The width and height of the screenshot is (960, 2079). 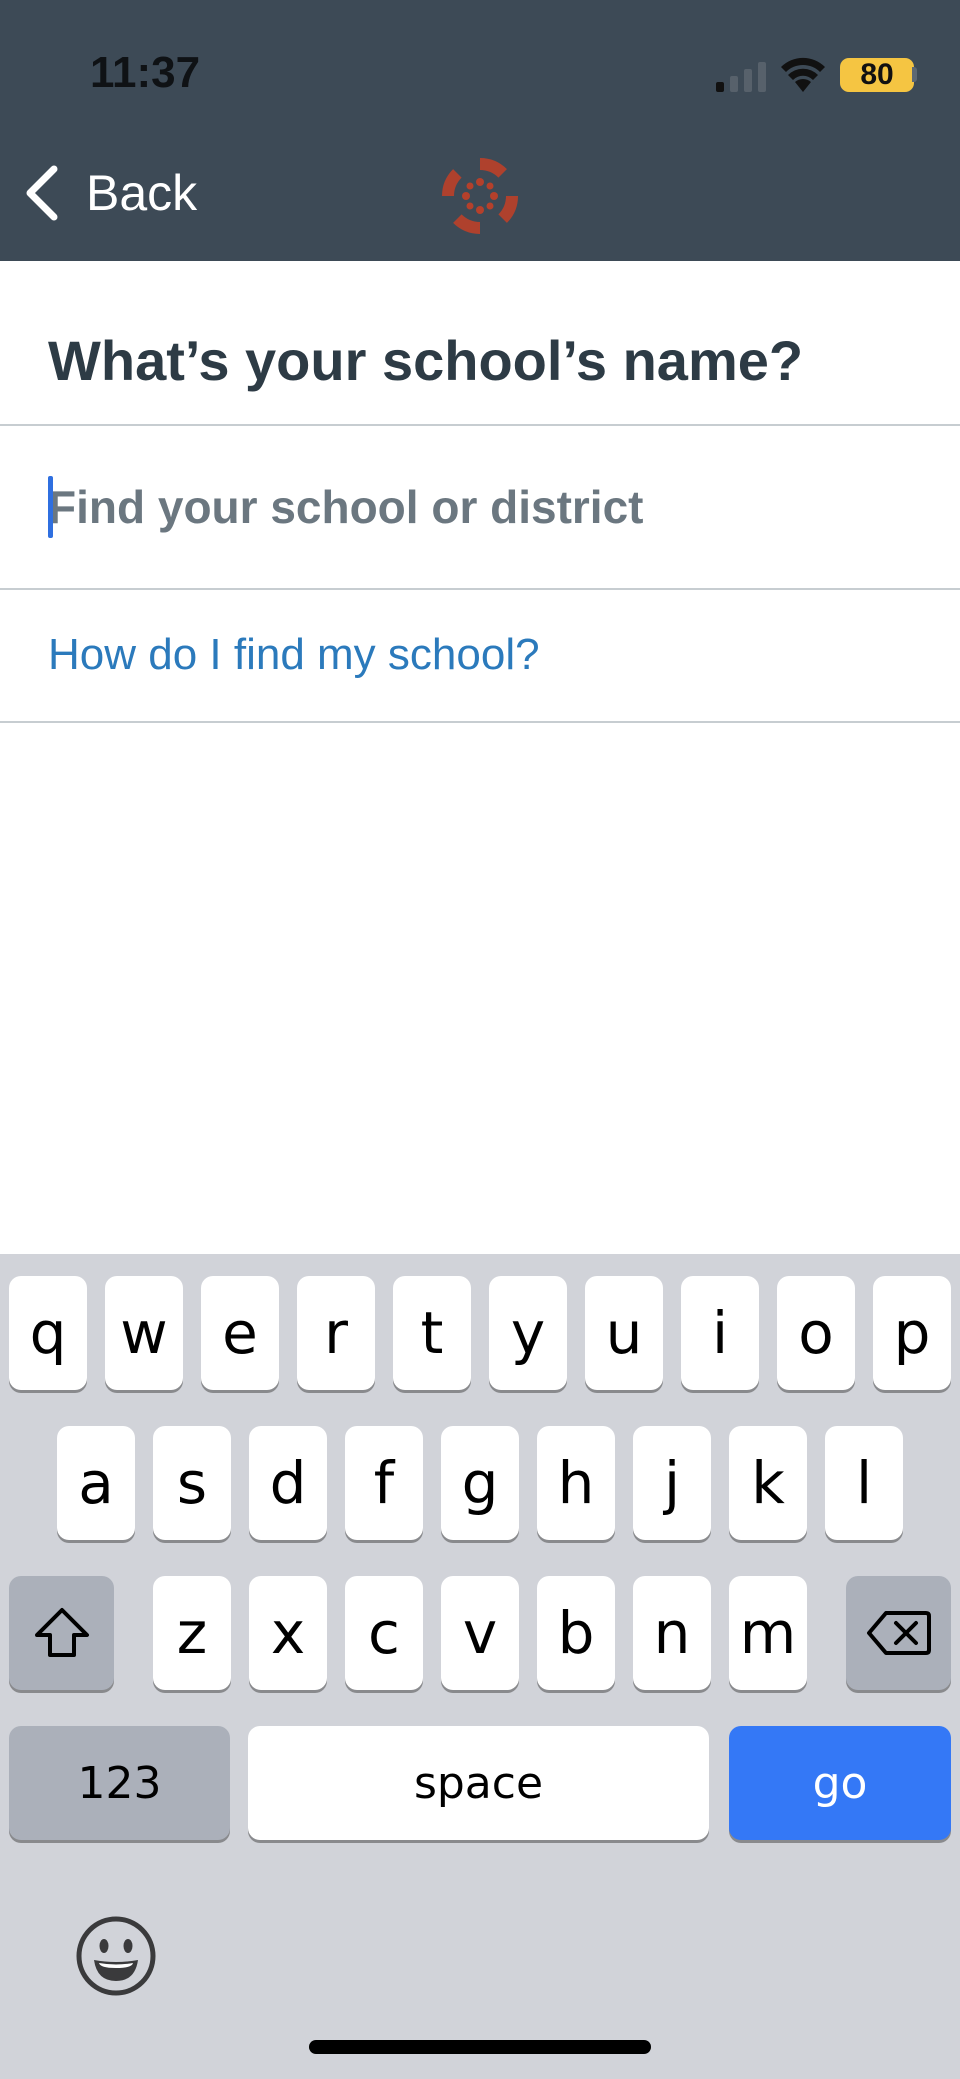 I want to click on app-header: 11:37 80 Back, so click(x=480, y=130).